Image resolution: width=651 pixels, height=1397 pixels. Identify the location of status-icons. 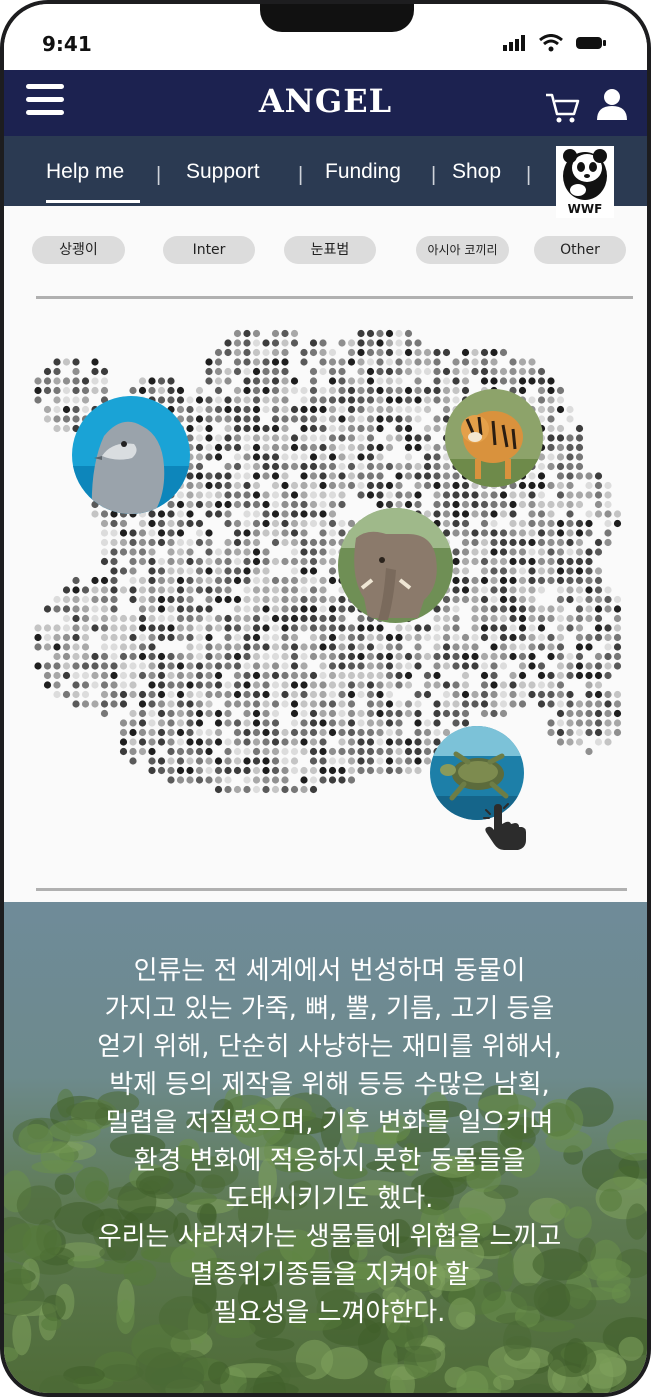
(555, 43).